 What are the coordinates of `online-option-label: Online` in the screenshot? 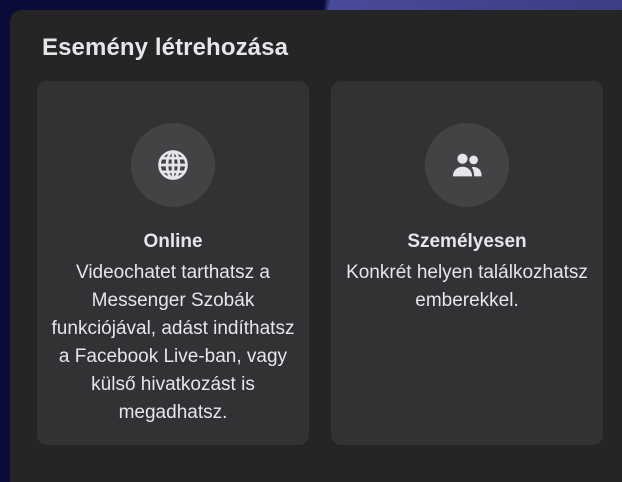 It's located at (173, 241).